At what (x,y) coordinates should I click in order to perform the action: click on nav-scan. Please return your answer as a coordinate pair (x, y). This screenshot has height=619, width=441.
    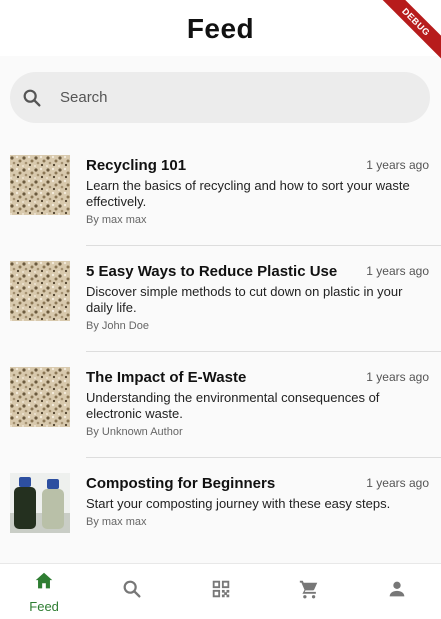
    Looking at the image, I should click on (220, 591).